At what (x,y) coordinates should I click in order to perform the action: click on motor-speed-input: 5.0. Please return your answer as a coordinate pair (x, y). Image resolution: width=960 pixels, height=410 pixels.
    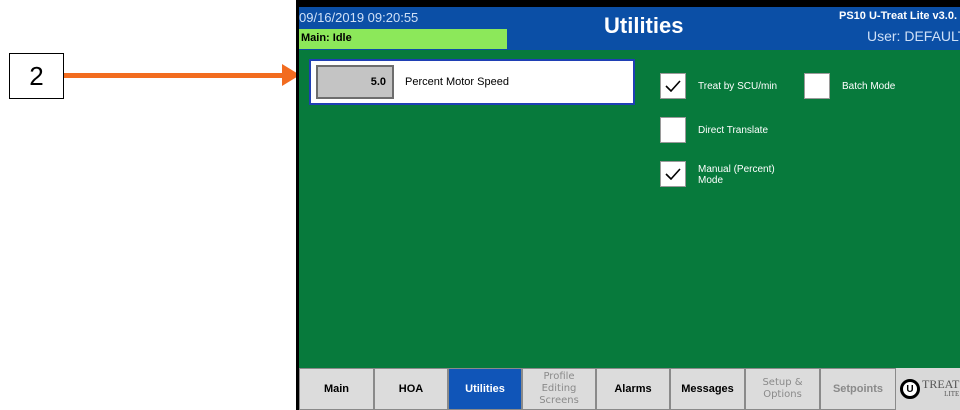
    Looking at the image, I should click on (355, 82).